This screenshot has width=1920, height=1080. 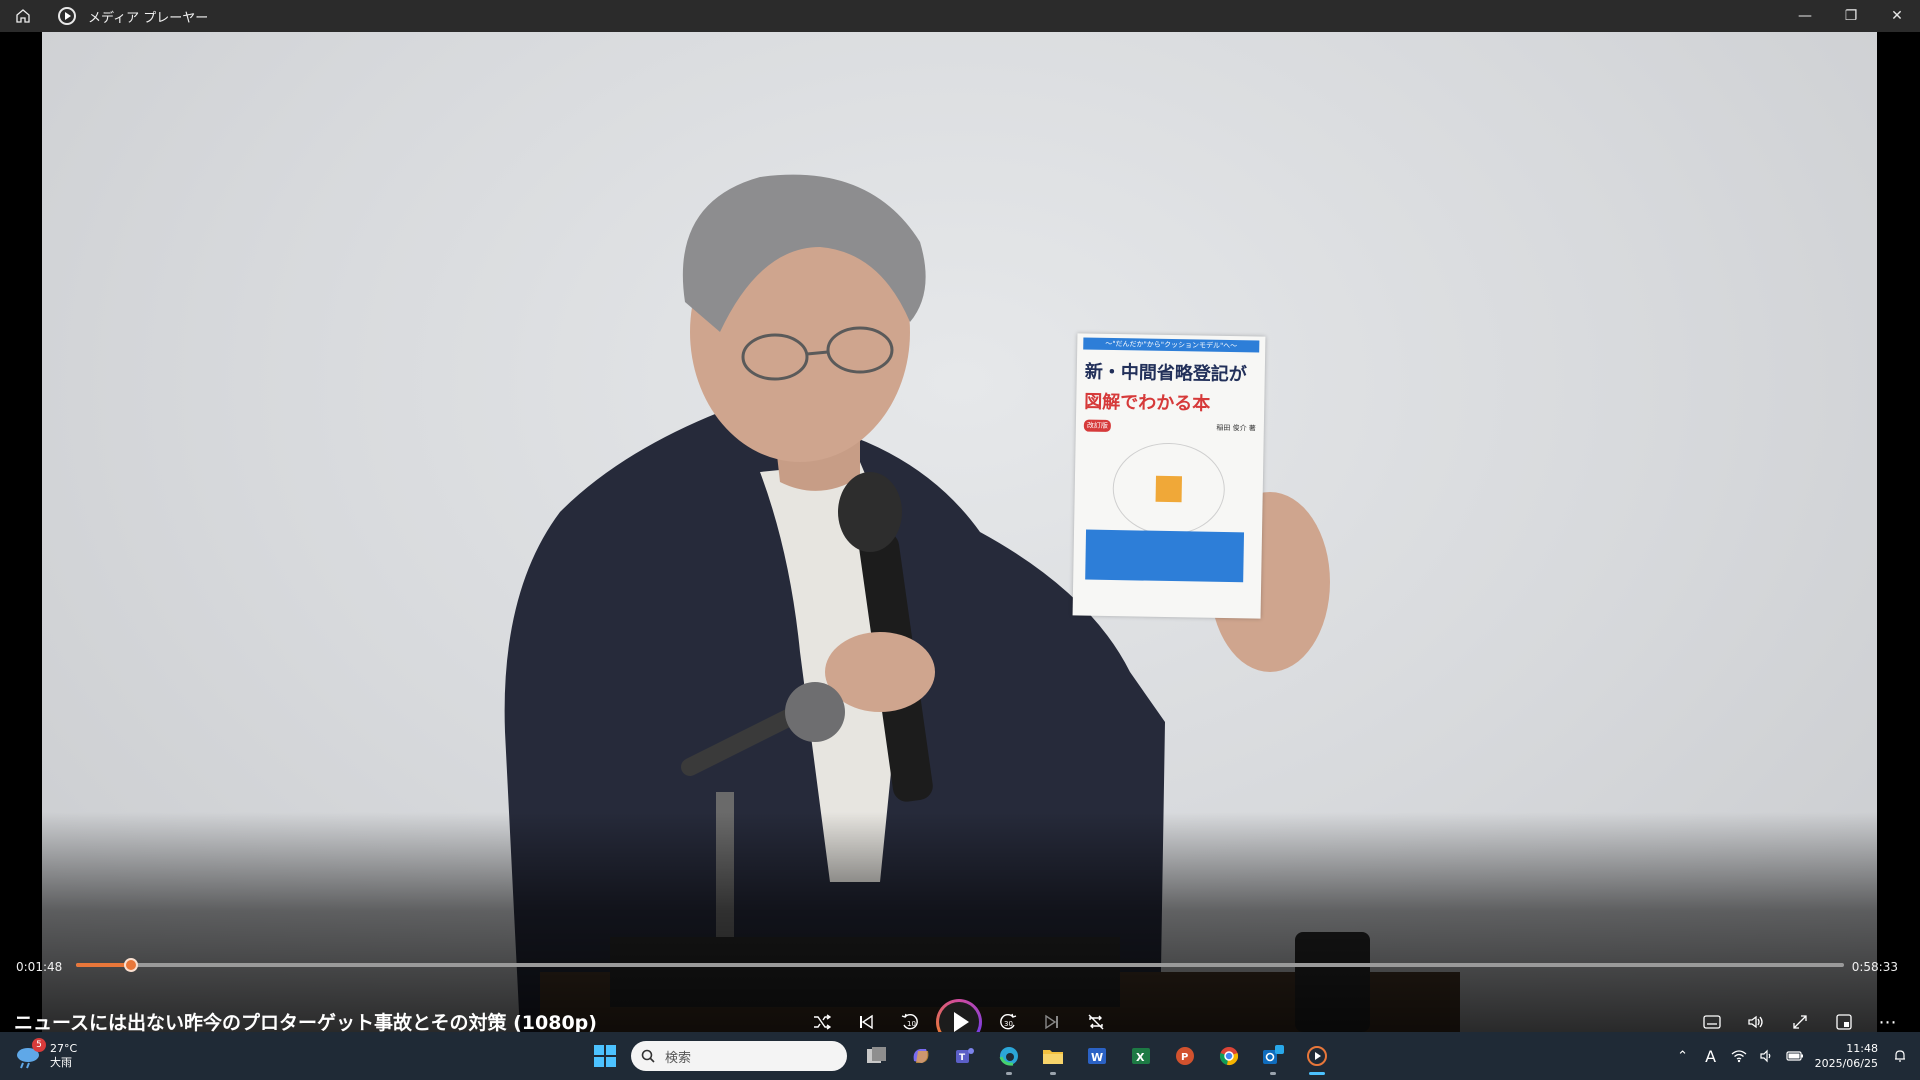 What do you see at coordinates (1051, 1022) in the screenshot?
I see `skip-next-icon` at bounding box center [1051, 1022].